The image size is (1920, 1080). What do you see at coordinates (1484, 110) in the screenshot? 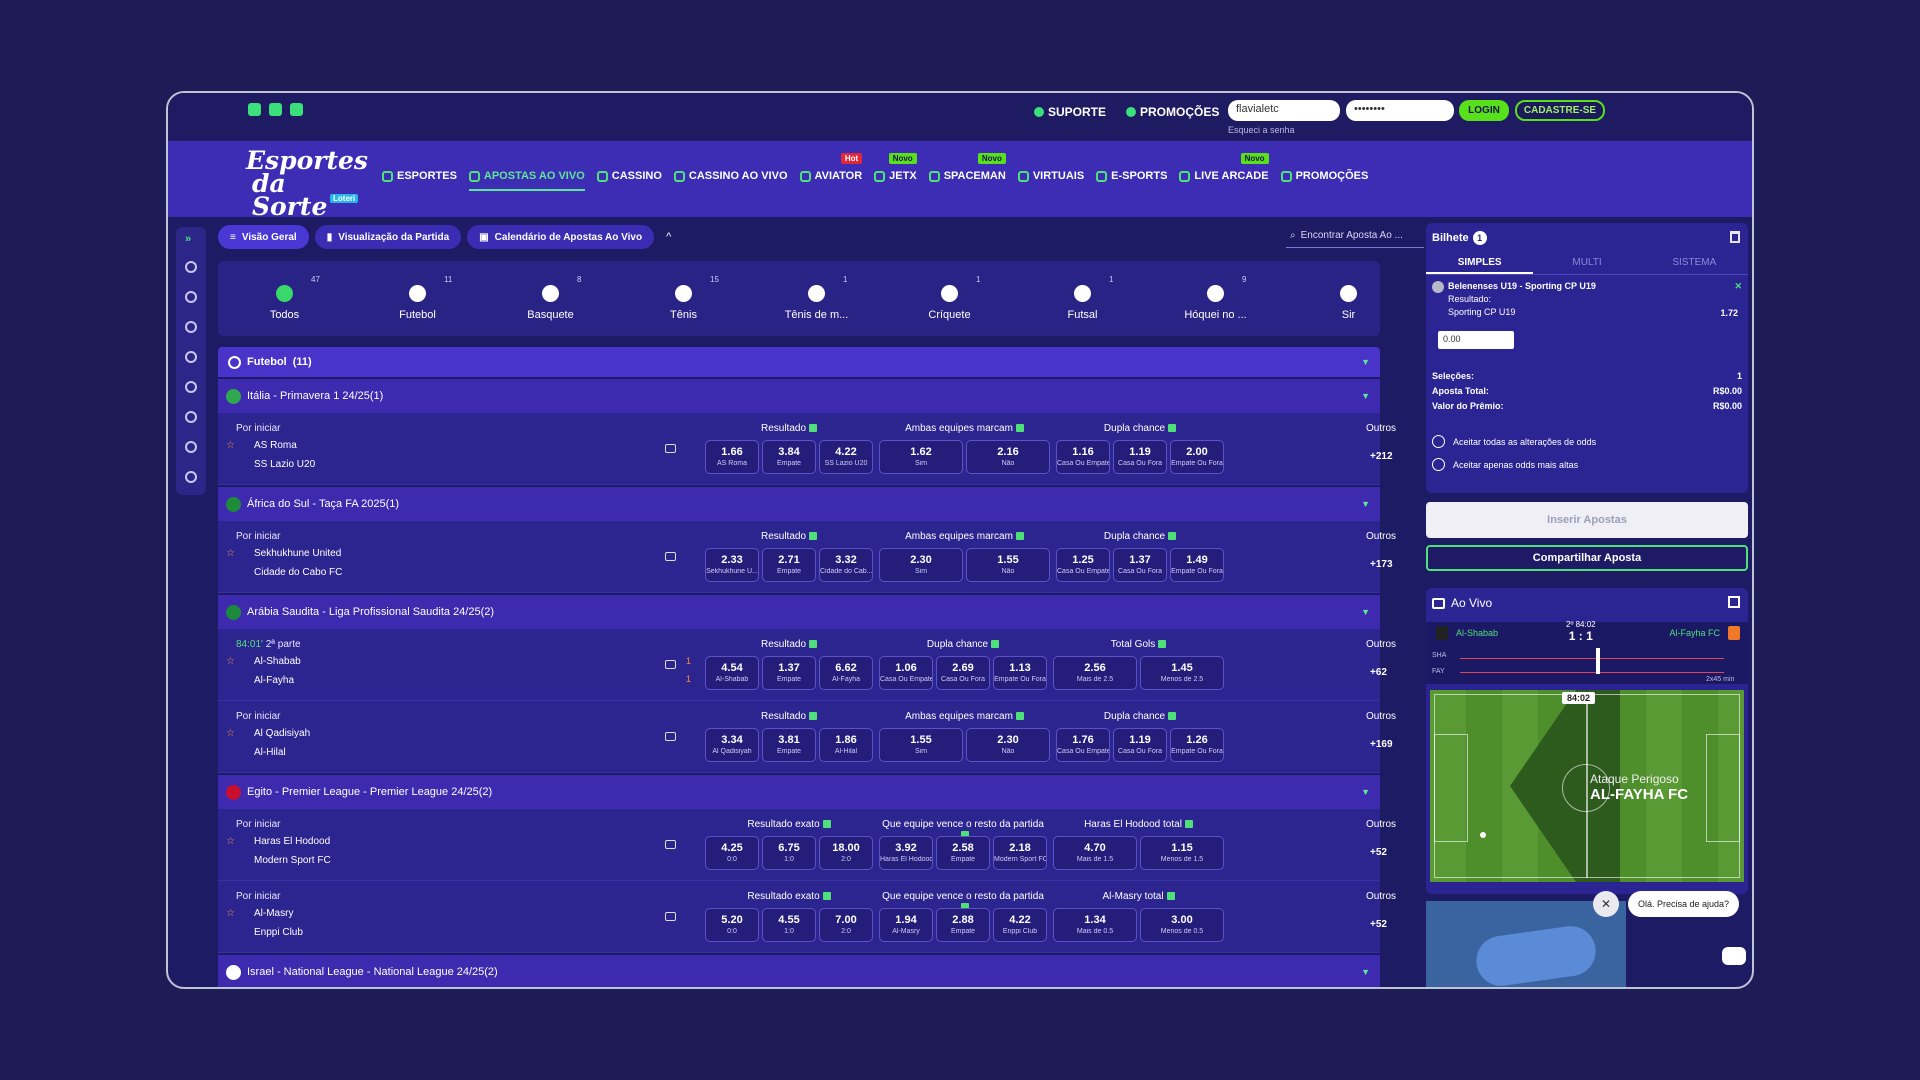
I see `login-button: LOGIN` at bounding box center [1484, 110].